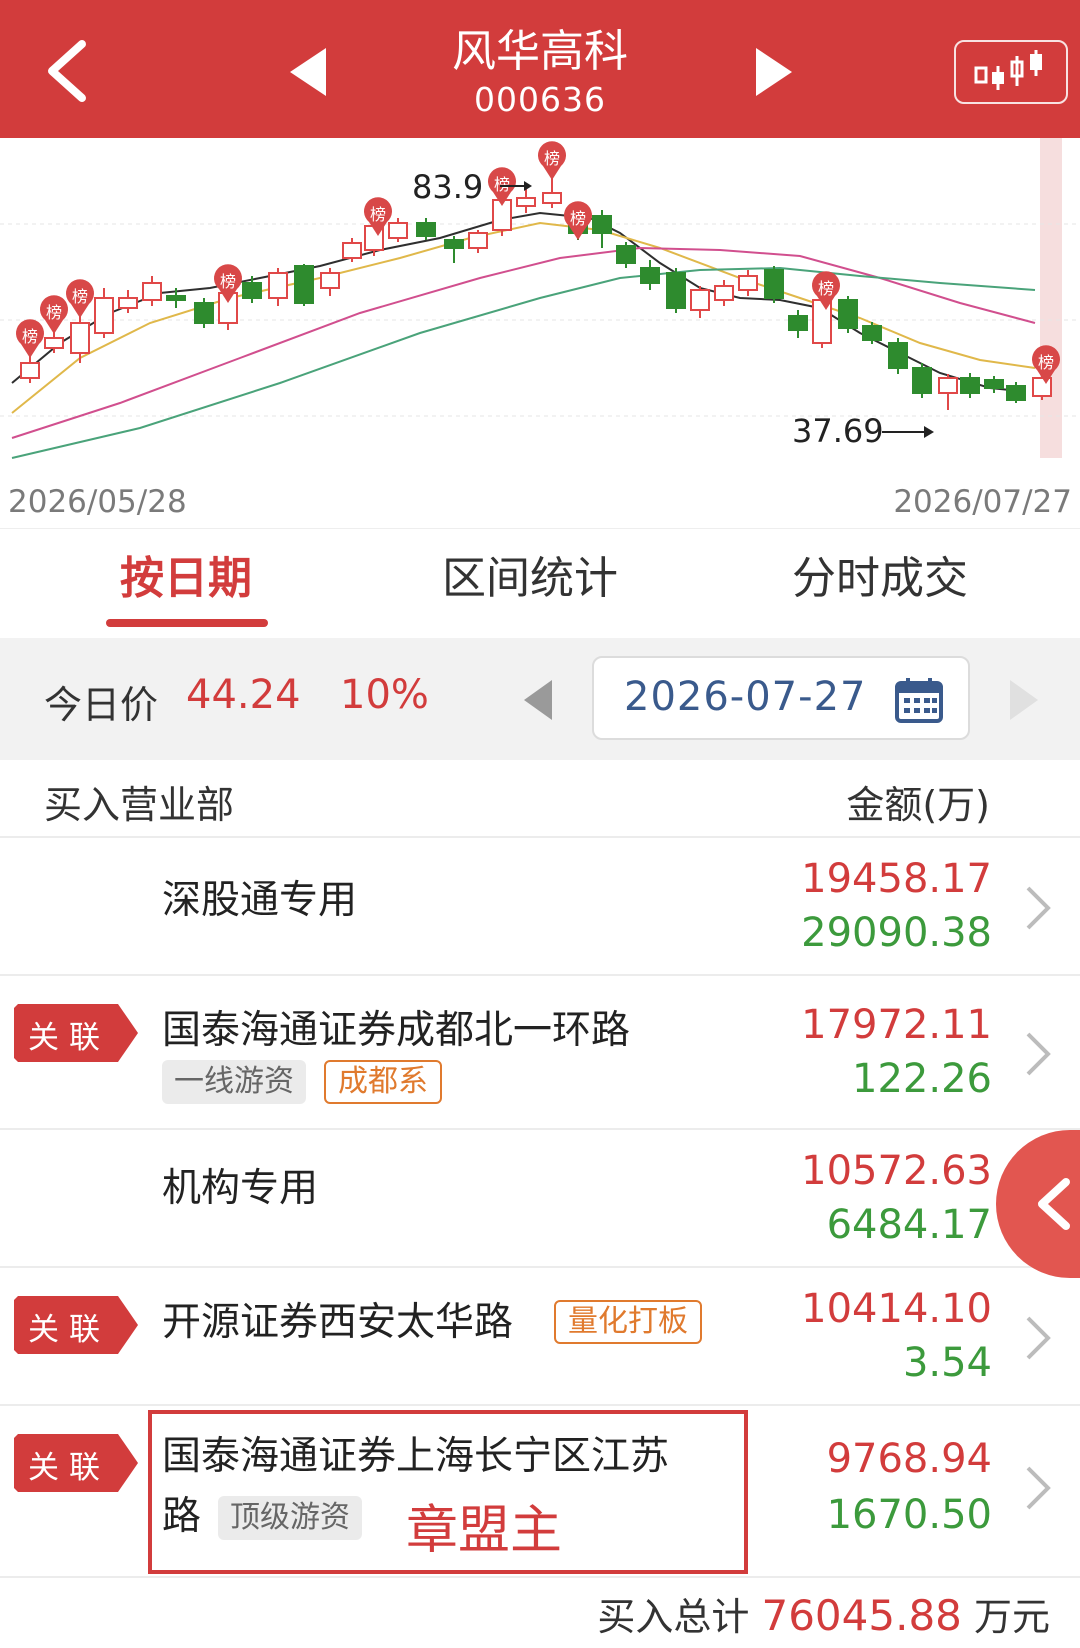 This screenshot has height=1648, width=1080. Describe the element at coordinates (384, 695) in the screenshot. I see `today-change-percent: 10%` at that location.